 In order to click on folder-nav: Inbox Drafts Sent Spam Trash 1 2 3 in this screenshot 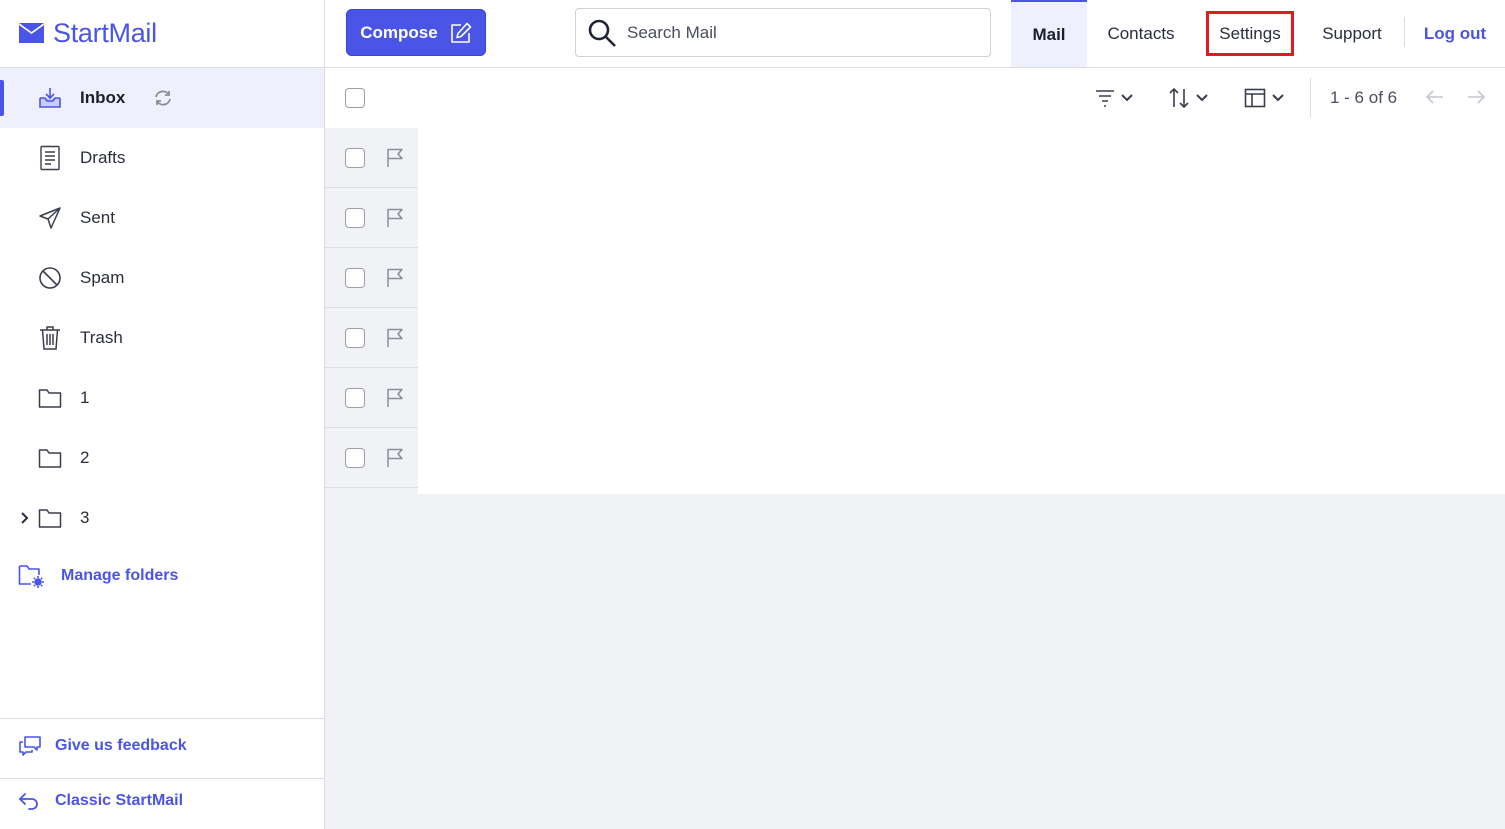, I will do `click(162, 308)`.